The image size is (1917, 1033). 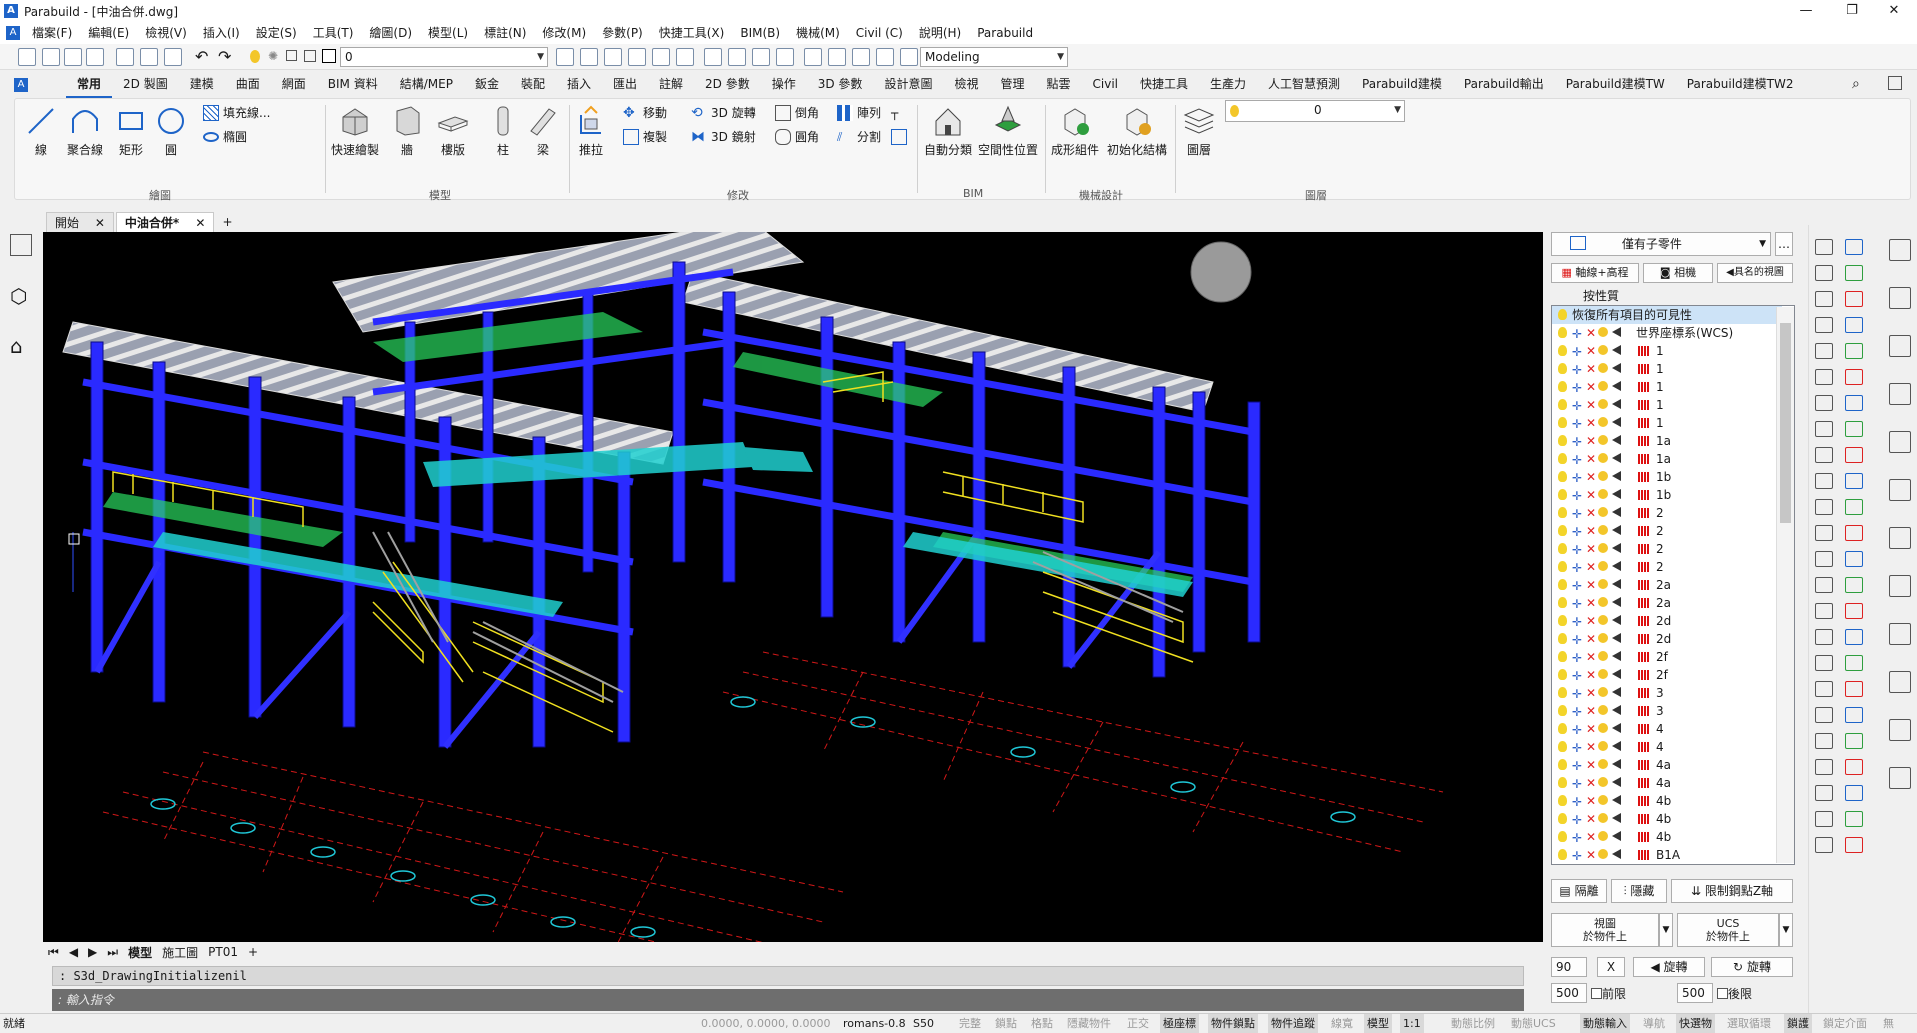 What do you see at coordinates (589, 57) in the screenshot?
I see `make-current-icon` at bounding box center [589, 57].